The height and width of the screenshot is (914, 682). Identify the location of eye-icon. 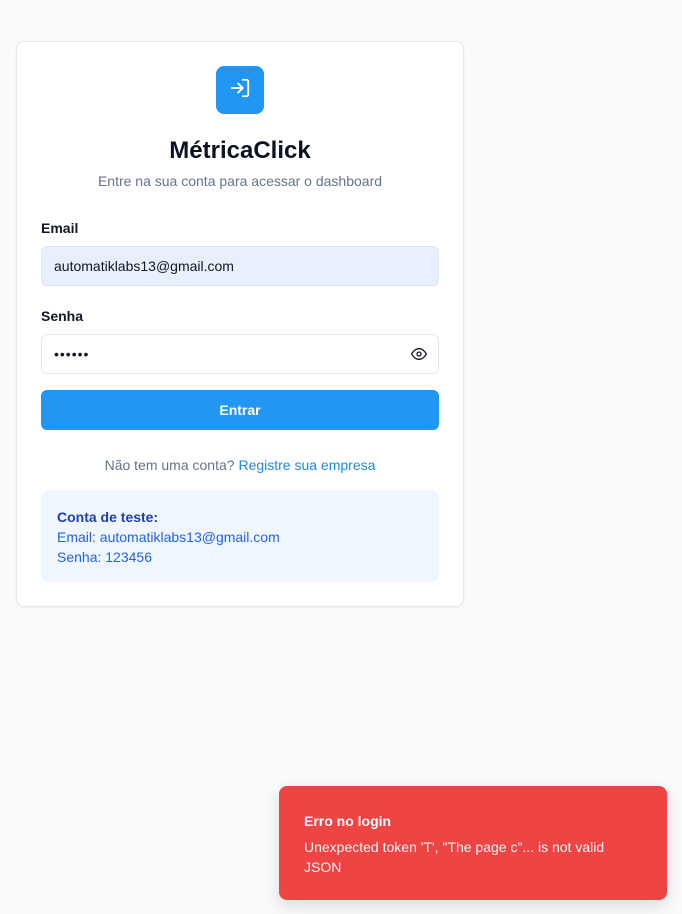
(419, 354).